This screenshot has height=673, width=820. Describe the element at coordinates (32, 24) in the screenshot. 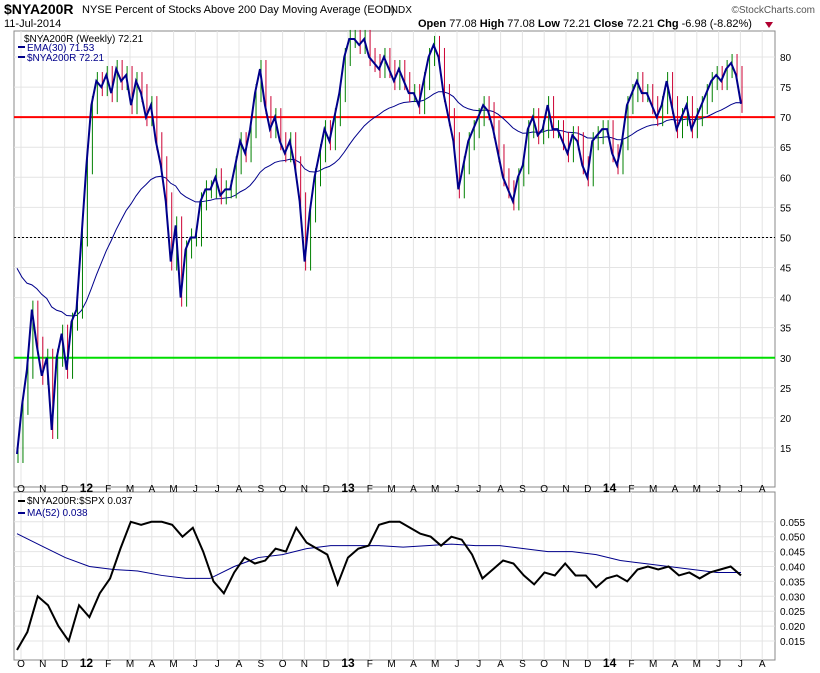

I see `date: 11-Jul-2014` at that location.